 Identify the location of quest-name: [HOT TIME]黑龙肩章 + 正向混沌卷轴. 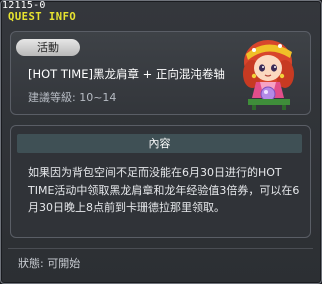
(126, 74).